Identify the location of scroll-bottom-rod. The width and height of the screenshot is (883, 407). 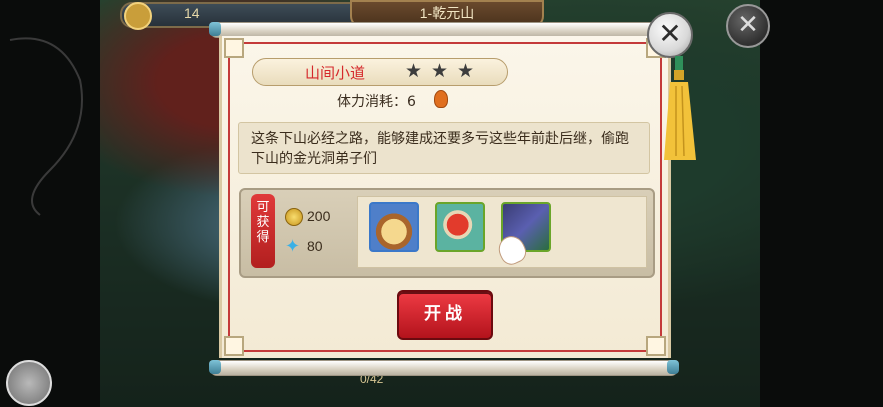
(444, 368).